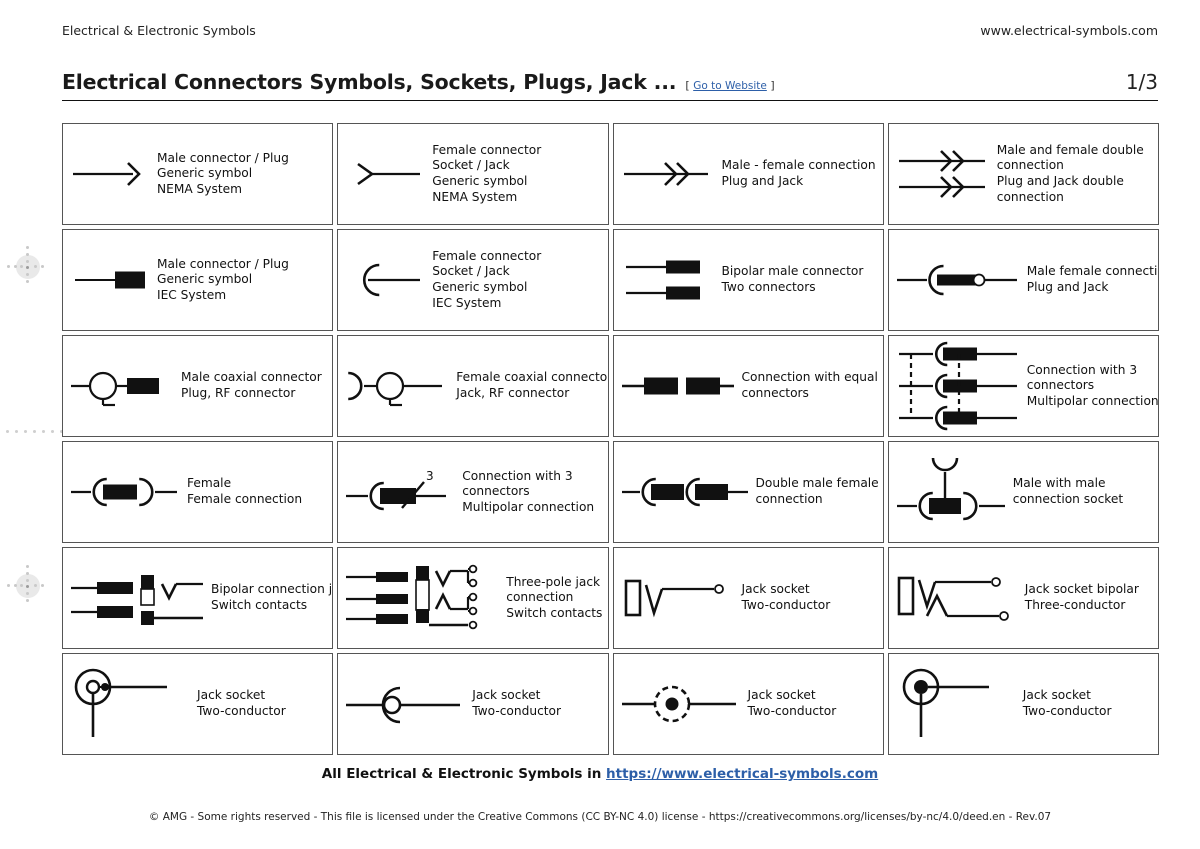 This screenshot has width=1200, height=849. What do you see at coordinates (1141, 82) in the screenshot?
I see `page-number: 1/3` at bounding box center [1141, 82].